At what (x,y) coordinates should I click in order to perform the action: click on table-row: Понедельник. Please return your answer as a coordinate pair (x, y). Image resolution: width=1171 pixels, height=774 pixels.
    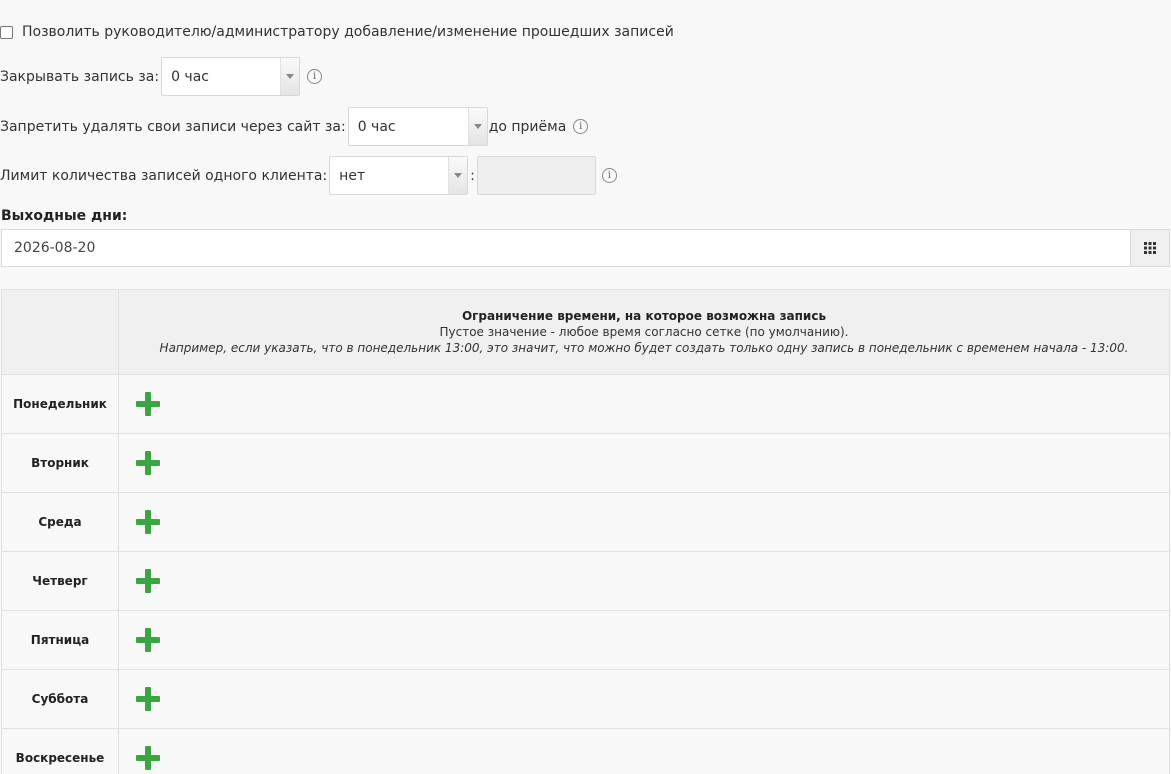
    Looking at the image, I should click on (585, 404).